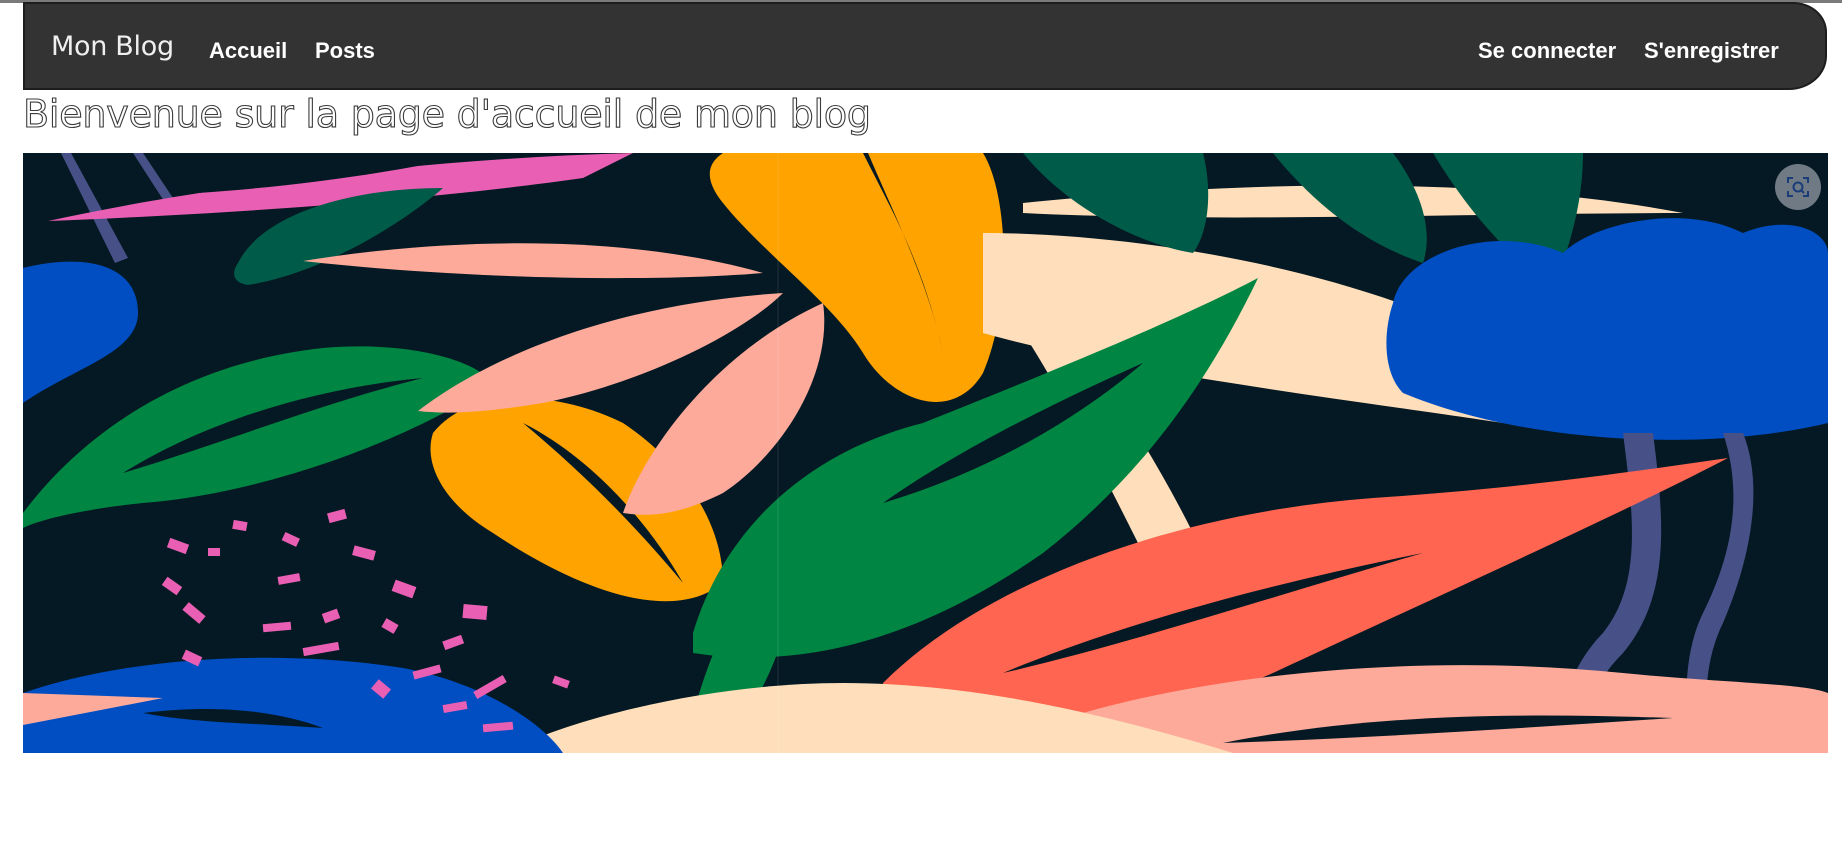 The height and width of the screenshot is (858, 1842). What do you see at coordinates (112, 46) in the screenshot?
I see `brand-link: Mon Blog` at bounding box center [112, 46].